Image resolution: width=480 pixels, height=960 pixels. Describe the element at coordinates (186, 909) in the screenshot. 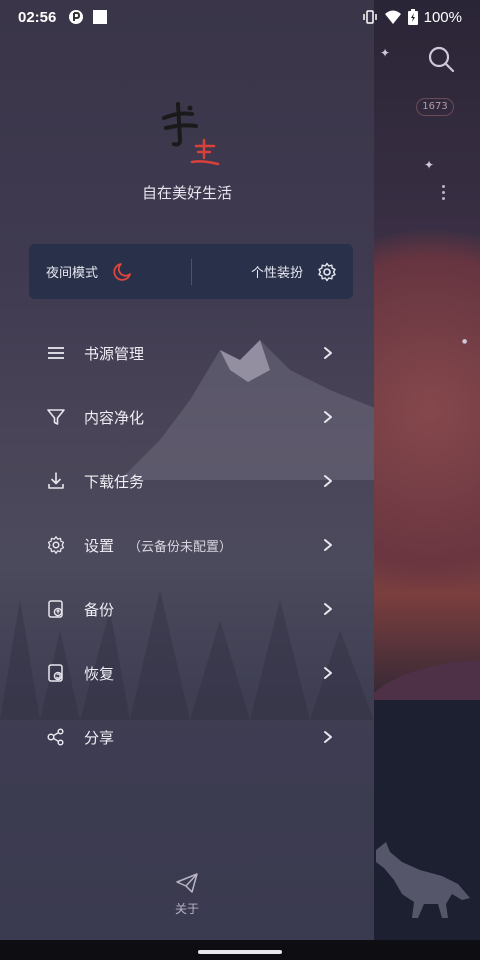

I see `about-label: 关于` at that location.